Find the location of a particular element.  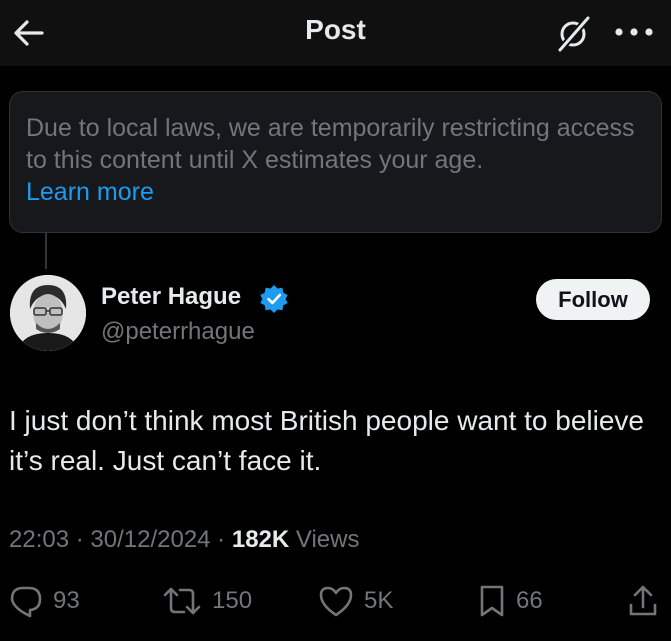

like-button: 5K is located at coordinates (355, 601).